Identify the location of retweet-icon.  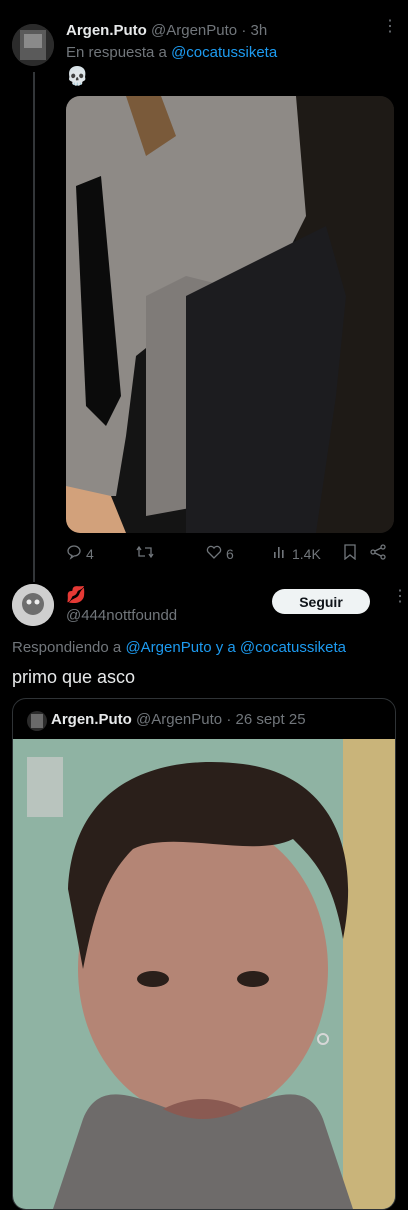
(145, 553).